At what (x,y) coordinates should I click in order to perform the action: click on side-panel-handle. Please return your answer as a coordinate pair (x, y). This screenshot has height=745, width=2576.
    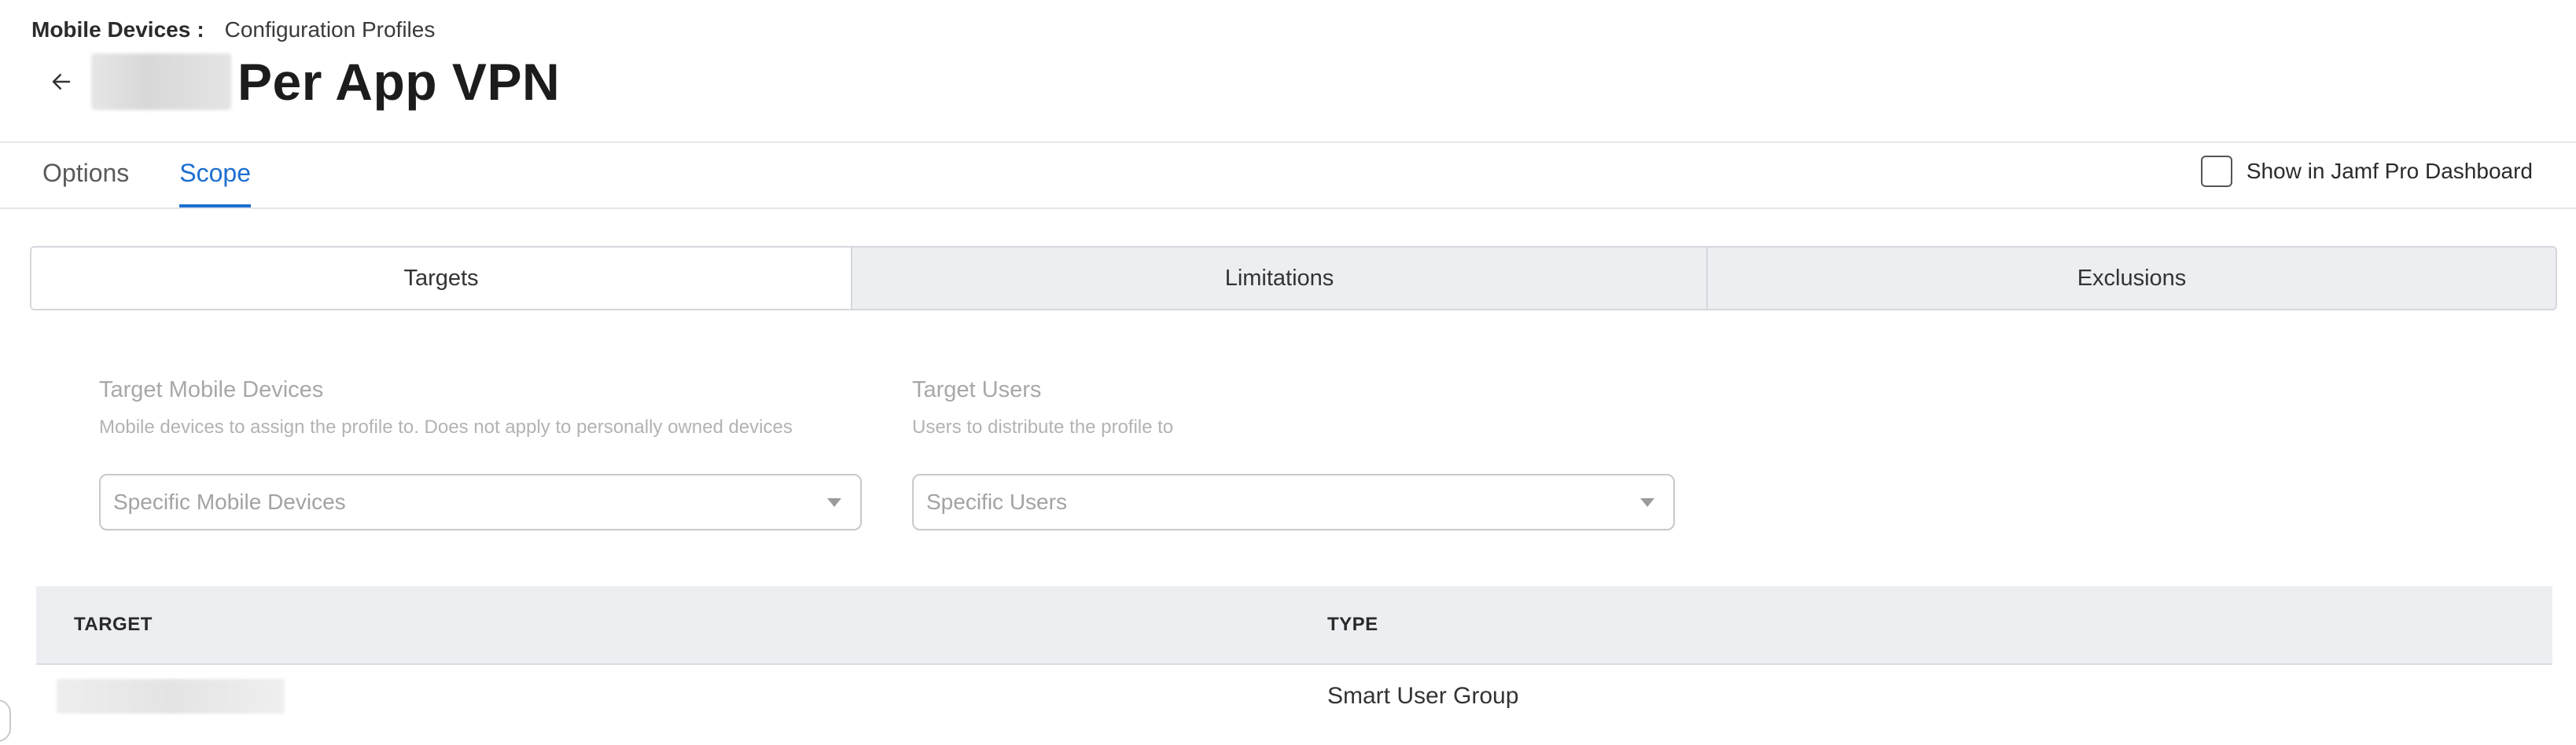
    Looking at the image, I should click on (5, 720).